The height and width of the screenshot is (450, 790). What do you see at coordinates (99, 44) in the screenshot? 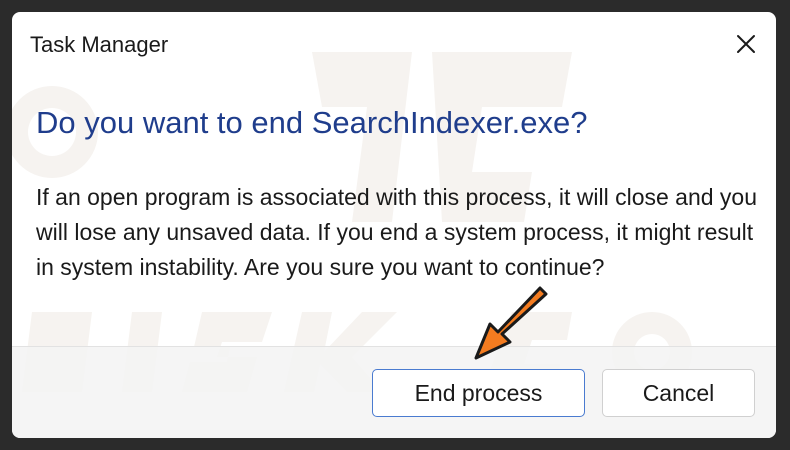
I see `window-title: Task Manager` at bounding box center [99, 44].